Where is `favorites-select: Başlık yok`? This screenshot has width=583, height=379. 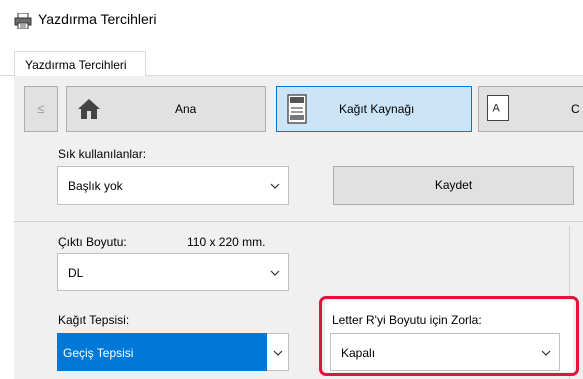 favorites-select: Başlık yok is located at coordinates (173, 185).